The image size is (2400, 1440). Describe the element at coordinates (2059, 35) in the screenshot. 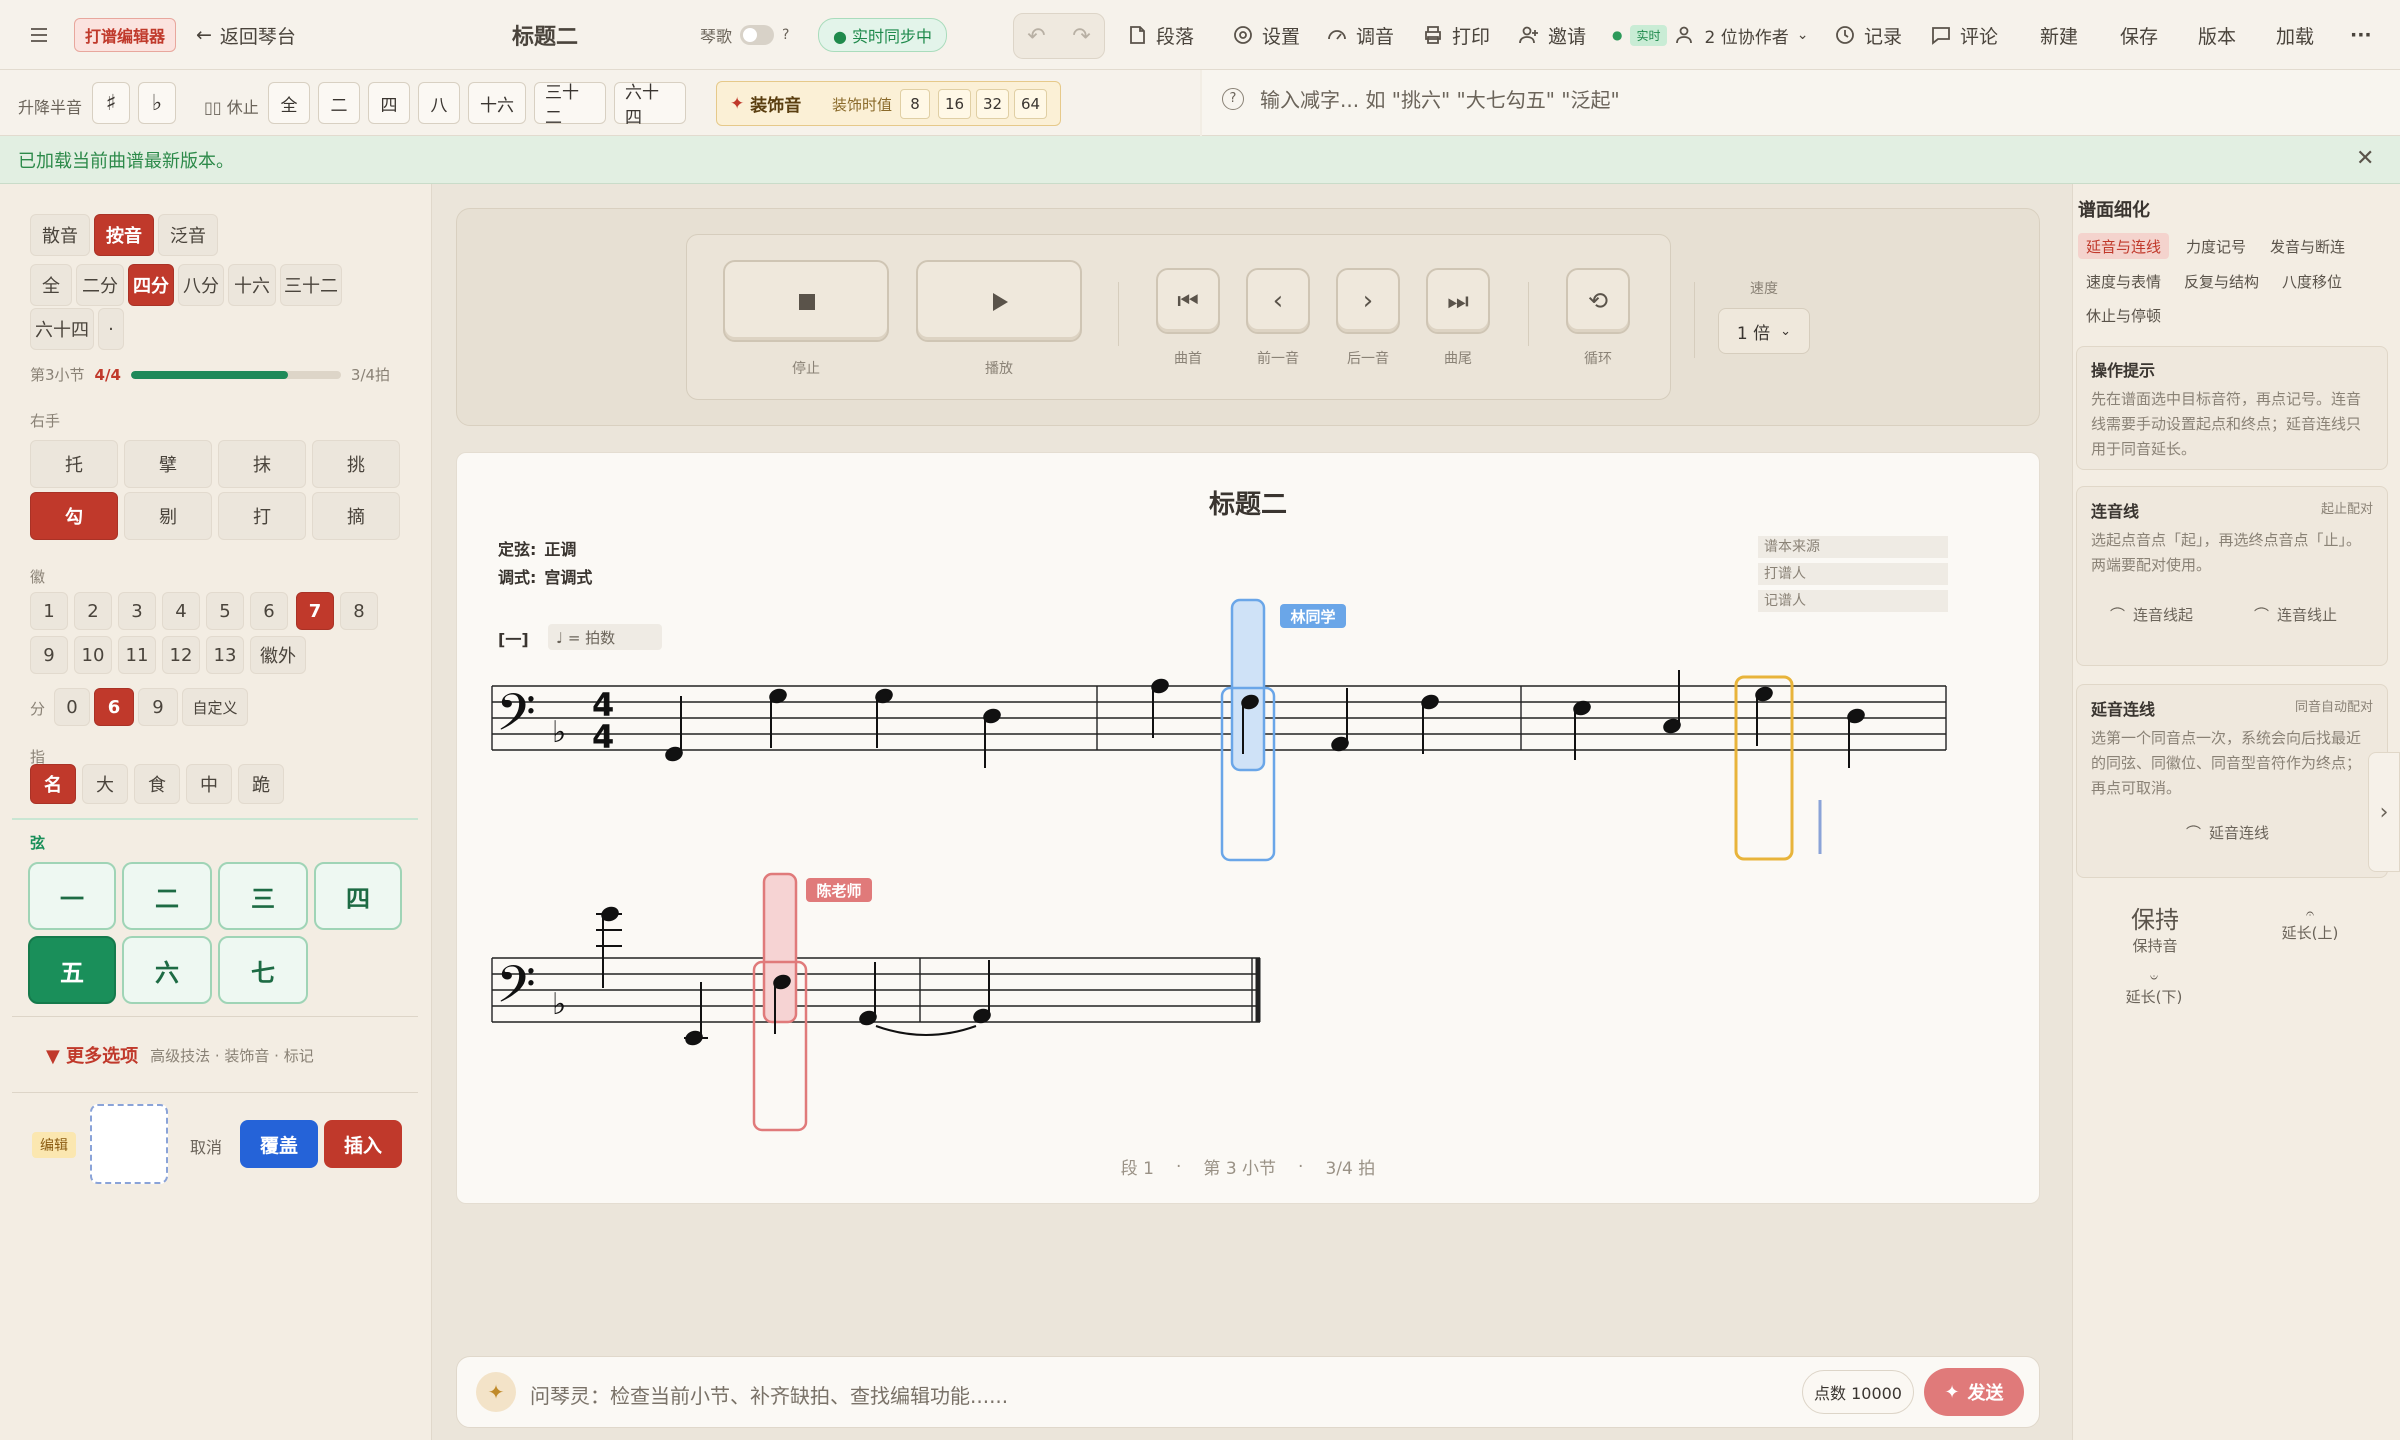

I see `new-button: 新建` at that location.